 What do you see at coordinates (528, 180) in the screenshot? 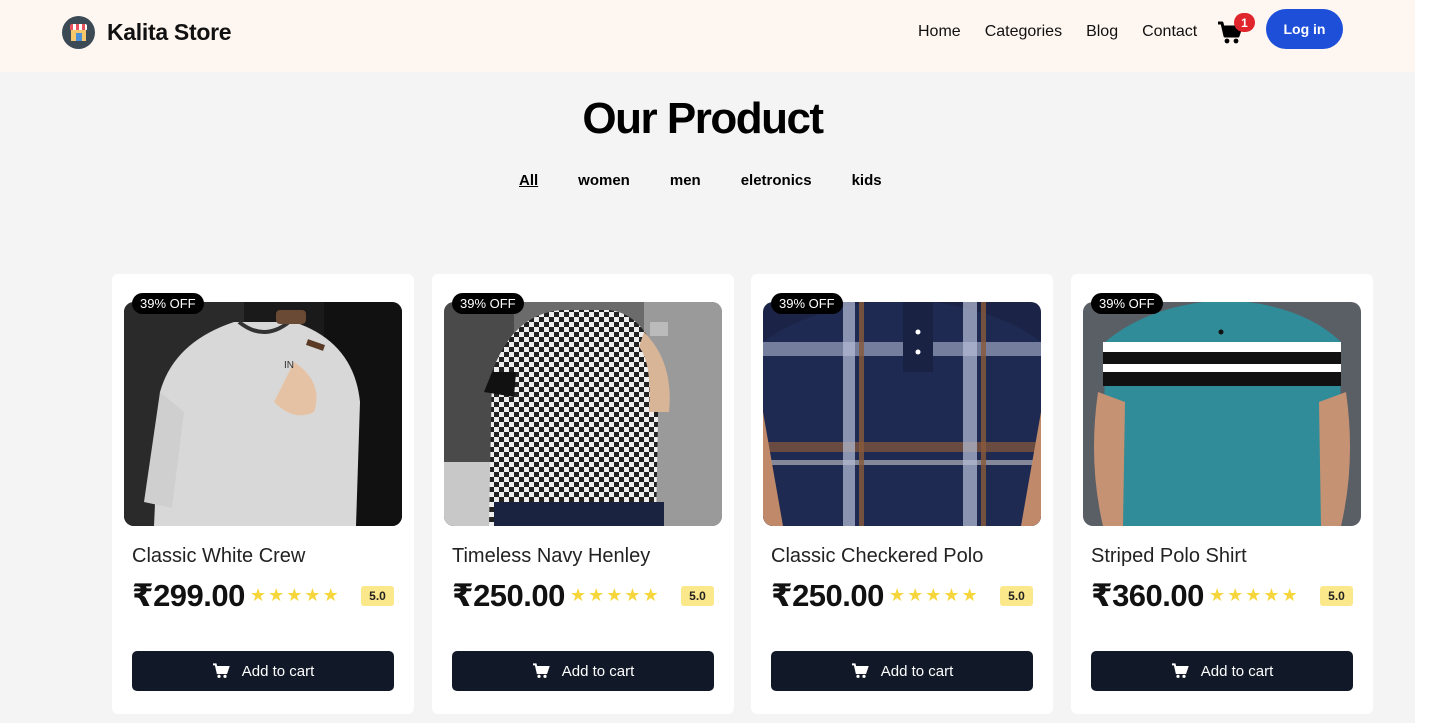
I see `filter-all: All` at bounding box center [528, 180].